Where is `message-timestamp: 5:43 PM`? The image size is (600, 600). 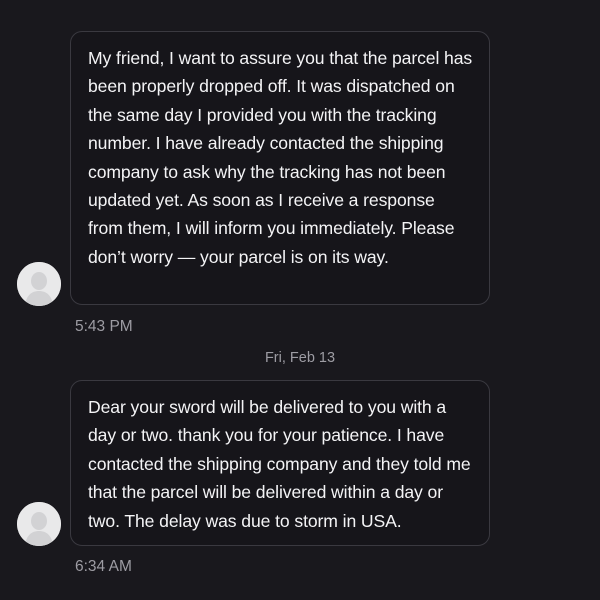 message-timestamp: 5:43 PM is located at coordinates (104, 326).